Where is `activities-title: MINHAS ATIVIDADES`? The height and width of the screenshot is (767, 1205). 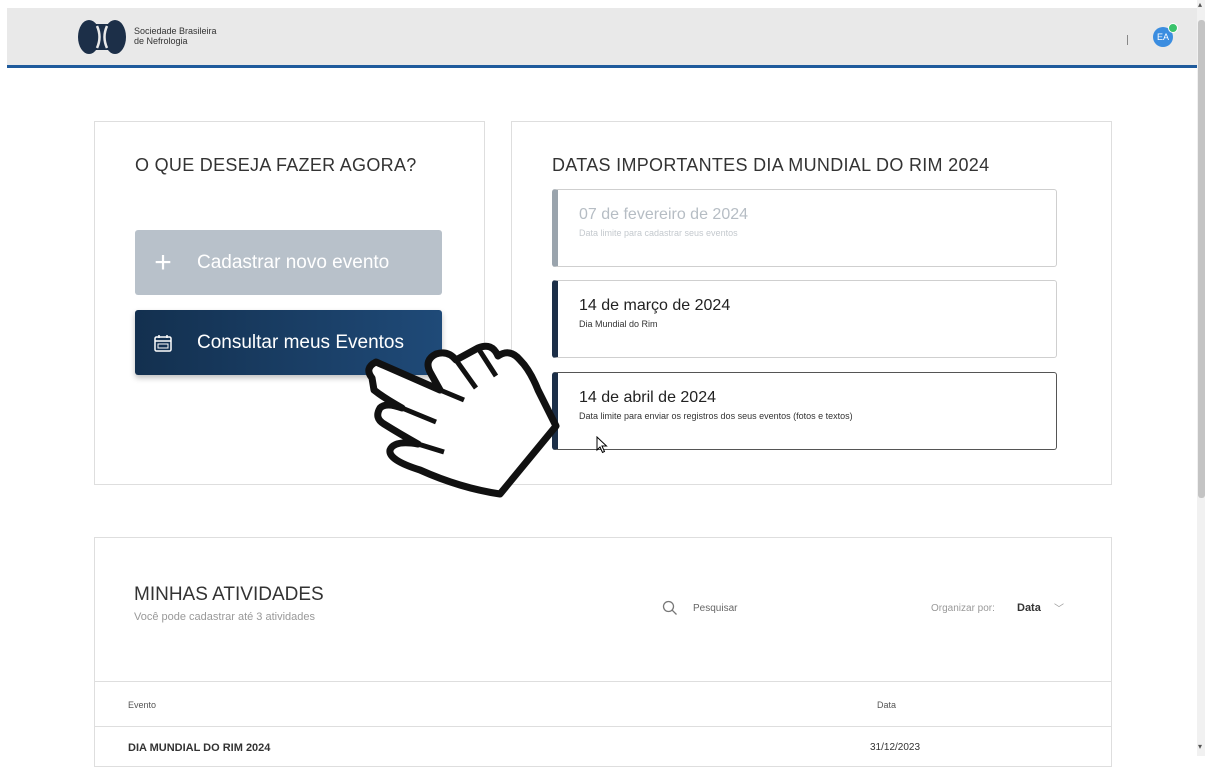 activities-title: MINHAS ATIVIDADES is located at coordinates (229, 594).